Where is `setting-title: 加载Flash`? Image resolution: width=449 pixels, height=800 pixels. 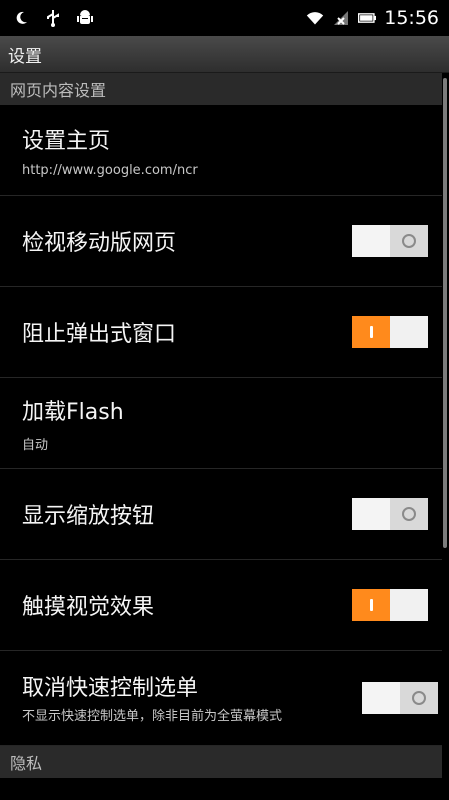
setting-title: 加载Flash is located at coordinates (73, 412).